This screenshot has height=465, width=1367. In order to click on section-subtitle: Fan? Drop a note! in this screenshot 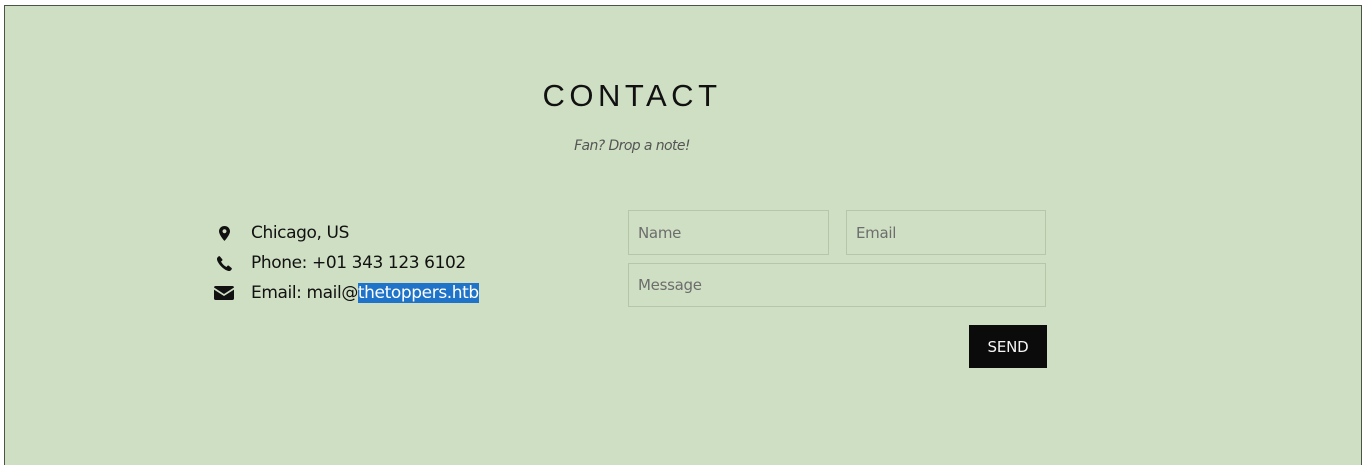, I will do `click(632, 146)`.